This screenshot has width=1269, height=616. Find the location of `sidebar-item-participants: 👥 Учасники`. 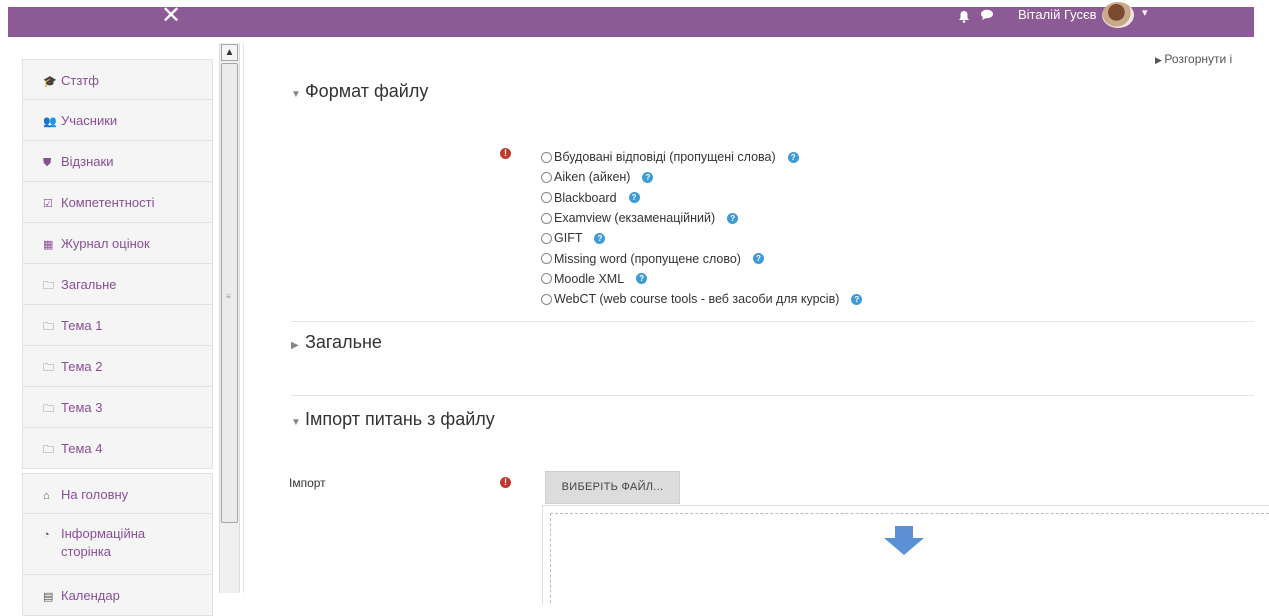

sidebar-item-participants: 👥 Учасники is located at coordinates (117, 120).